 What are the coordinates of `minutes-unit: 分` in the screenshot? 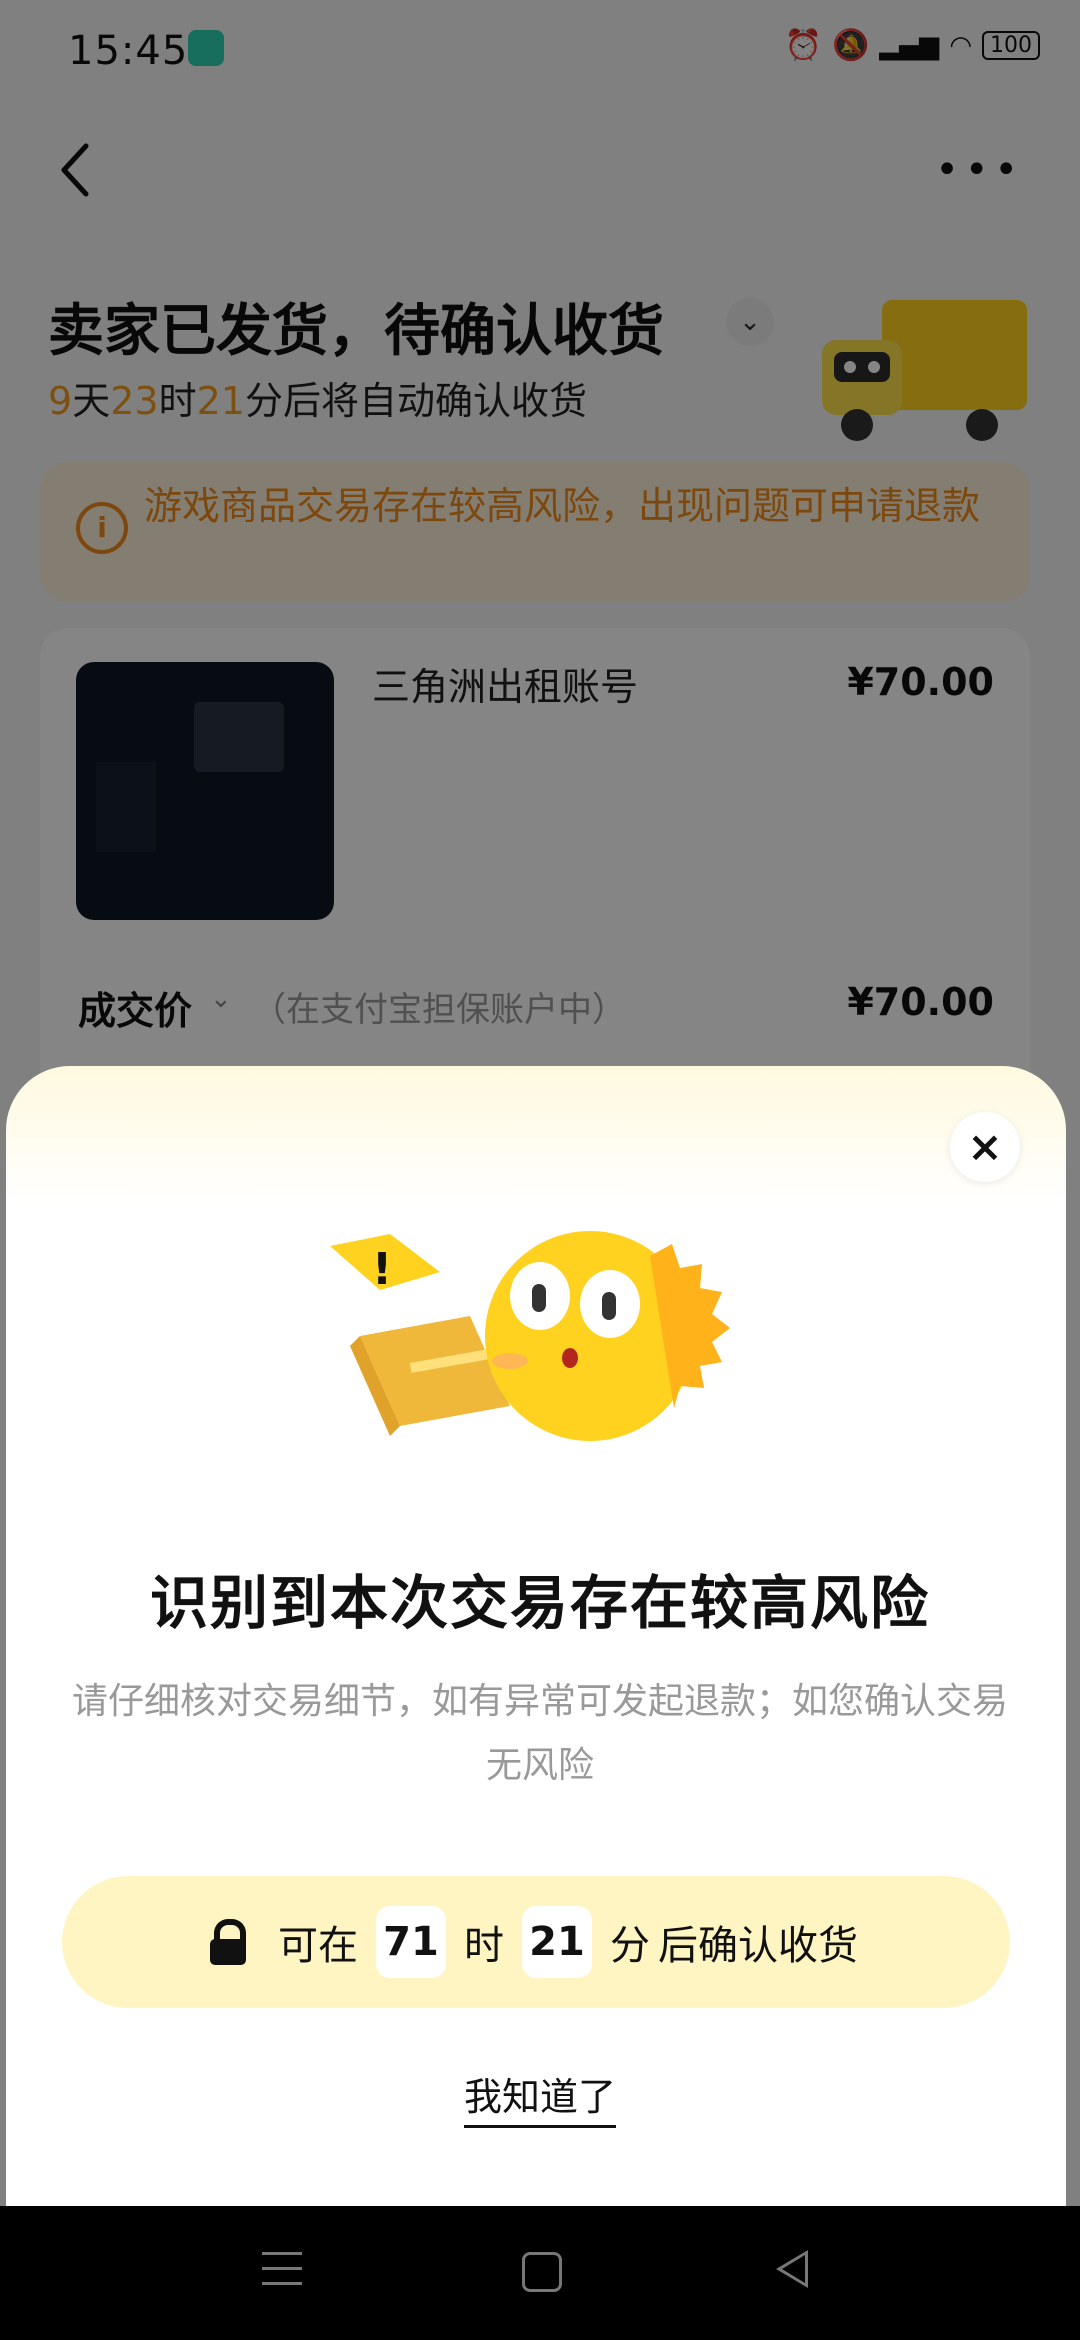 It's located at (630, 1946).